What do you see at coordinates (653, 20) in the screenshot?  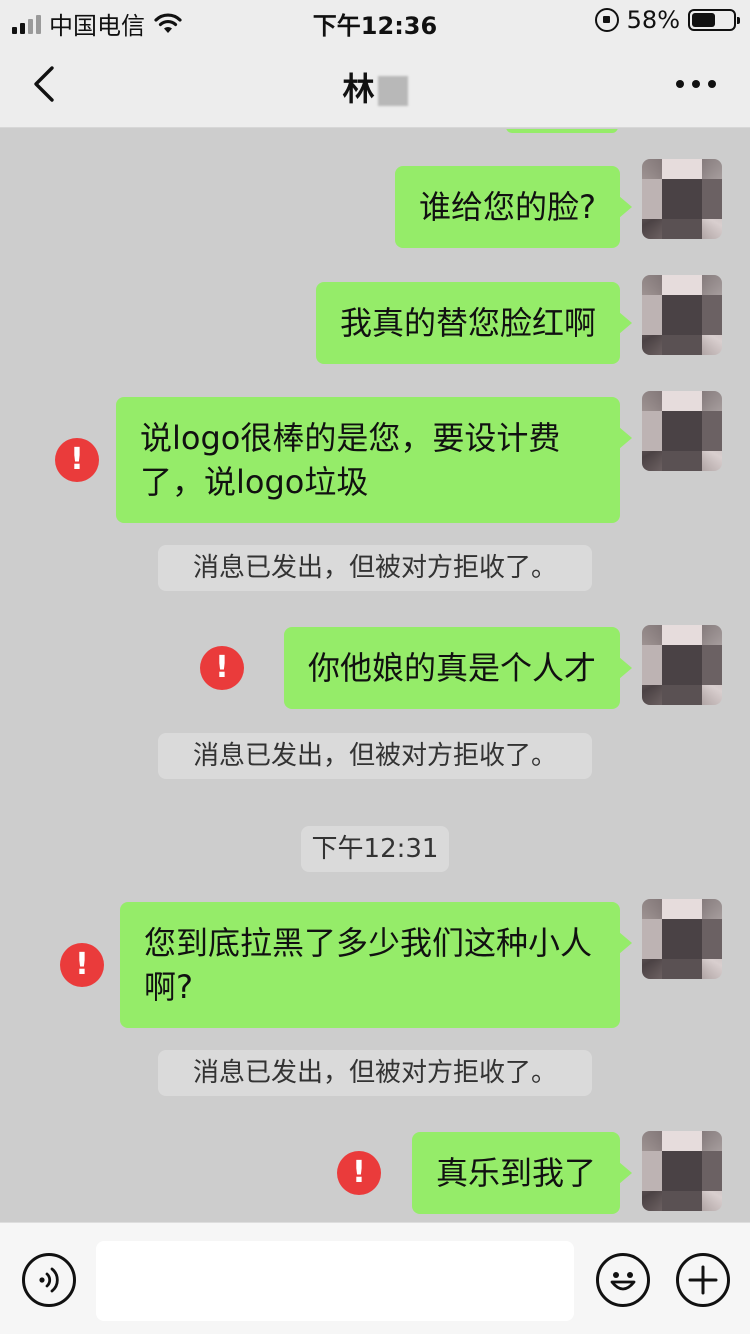 I see `battery-percent: 58%` at bounding box center [653, 20].